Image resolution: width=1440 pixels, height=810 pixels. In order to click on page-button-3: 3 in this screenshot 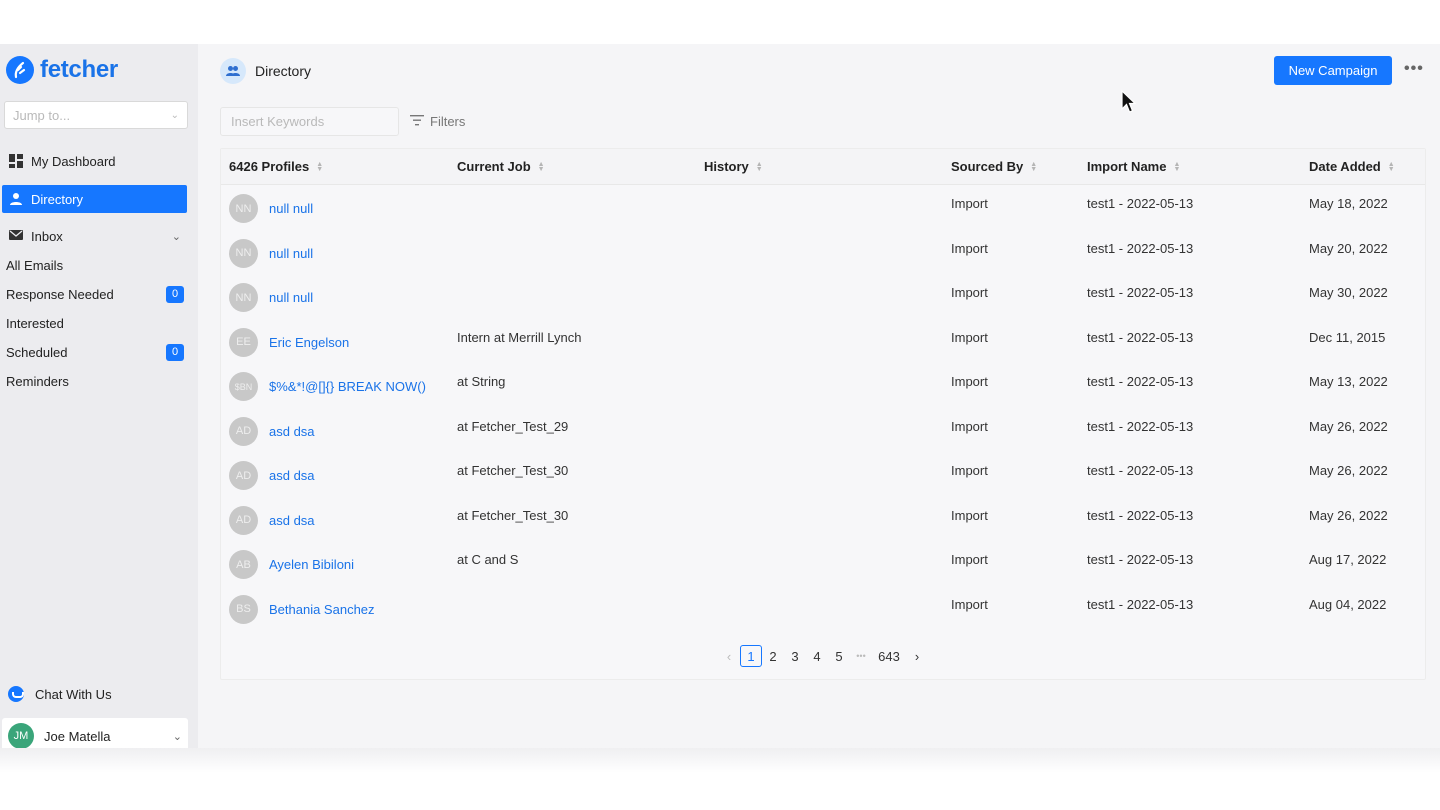, I will do `click(795, 656)`.